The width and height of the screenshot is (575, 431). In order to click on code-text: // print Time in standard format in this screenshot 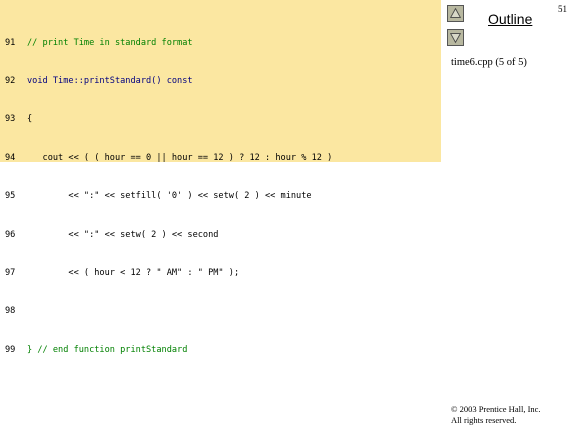, I will do `click(110, 42)`.